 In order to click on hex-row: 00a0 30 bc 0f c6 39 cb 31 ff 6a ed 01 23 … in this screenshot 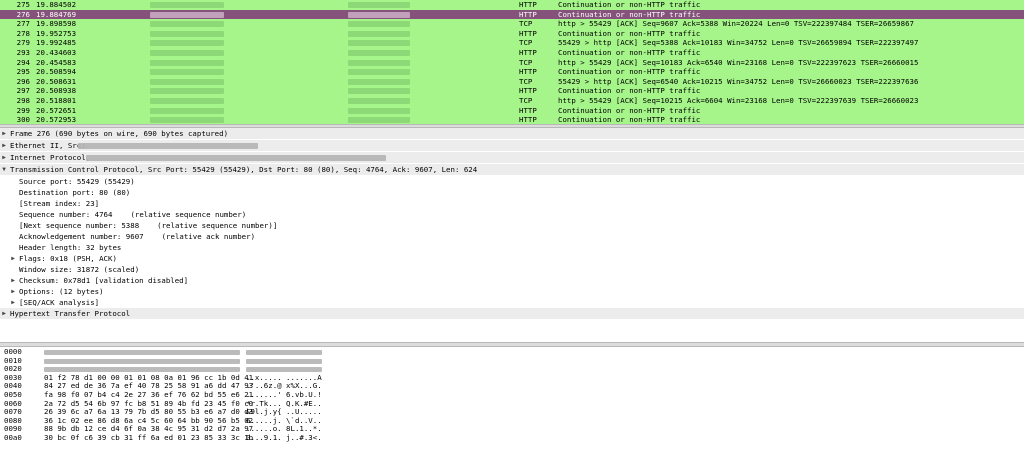, I will do `click(512, 437)`.